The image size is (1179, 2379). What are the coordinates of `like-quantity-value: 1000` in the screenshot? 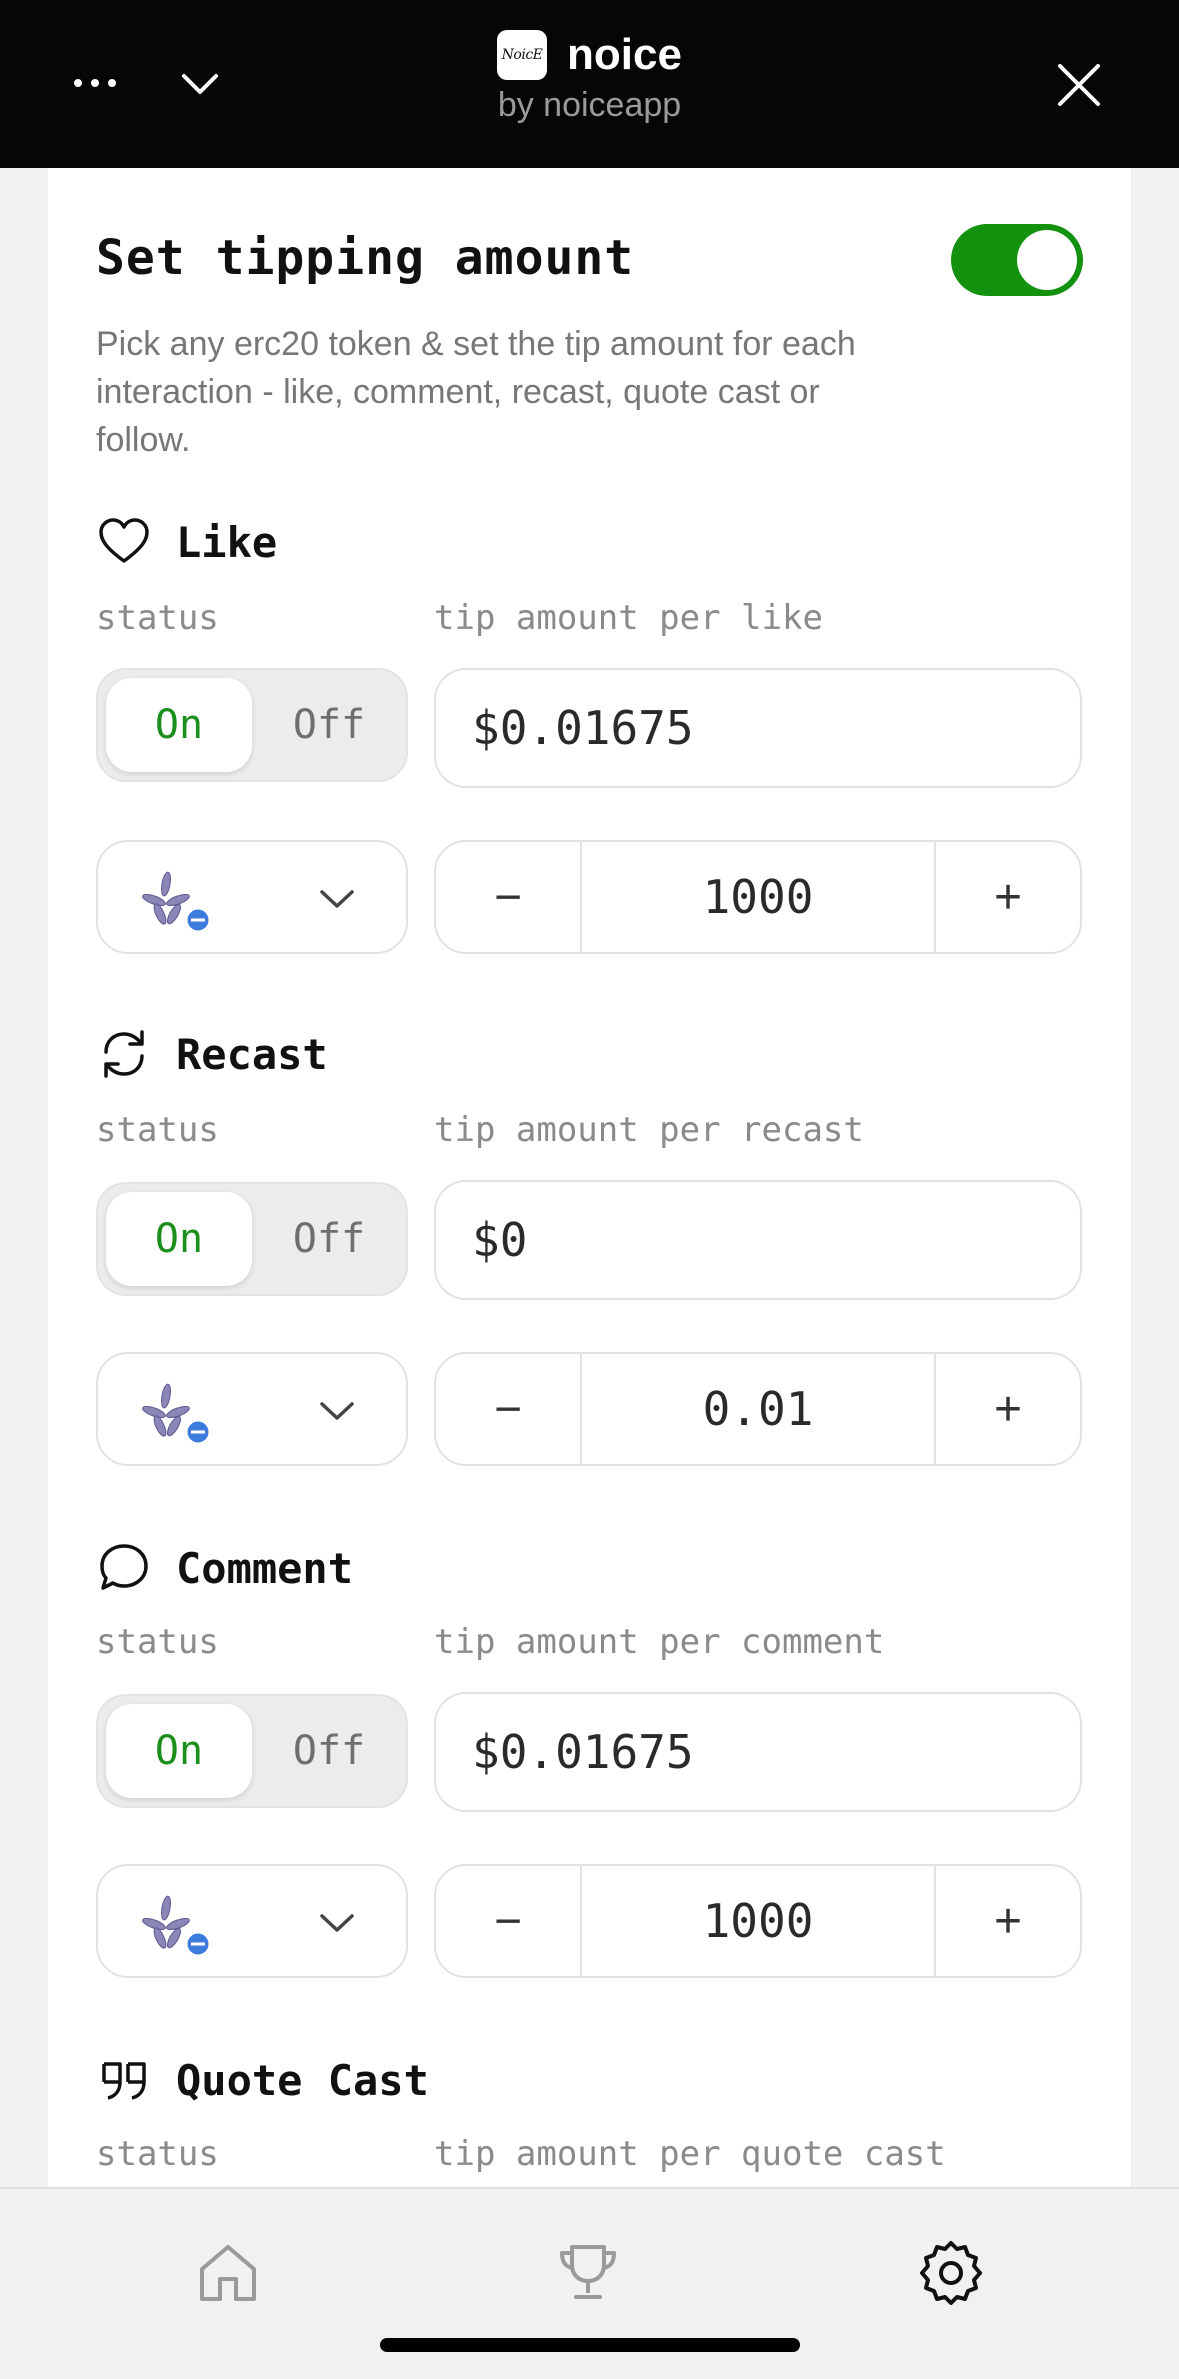 It's located at (758, 897).